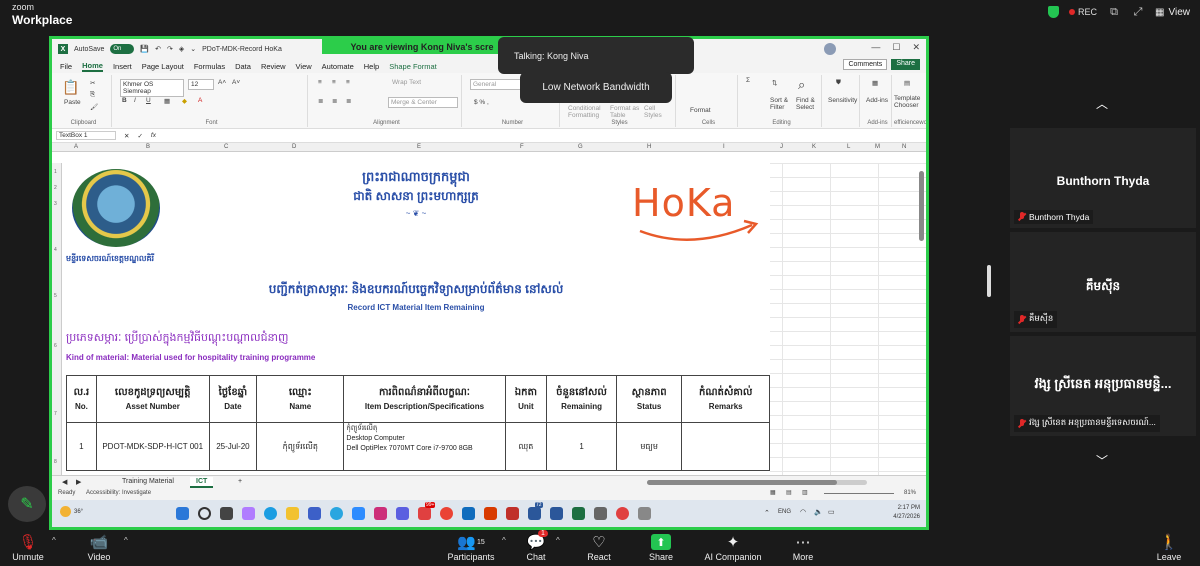 The image size is (1200, 566). Describe the element at coordinates (526, 446) in the screenshot. I see `cell-unit: ឈុត` at that location.